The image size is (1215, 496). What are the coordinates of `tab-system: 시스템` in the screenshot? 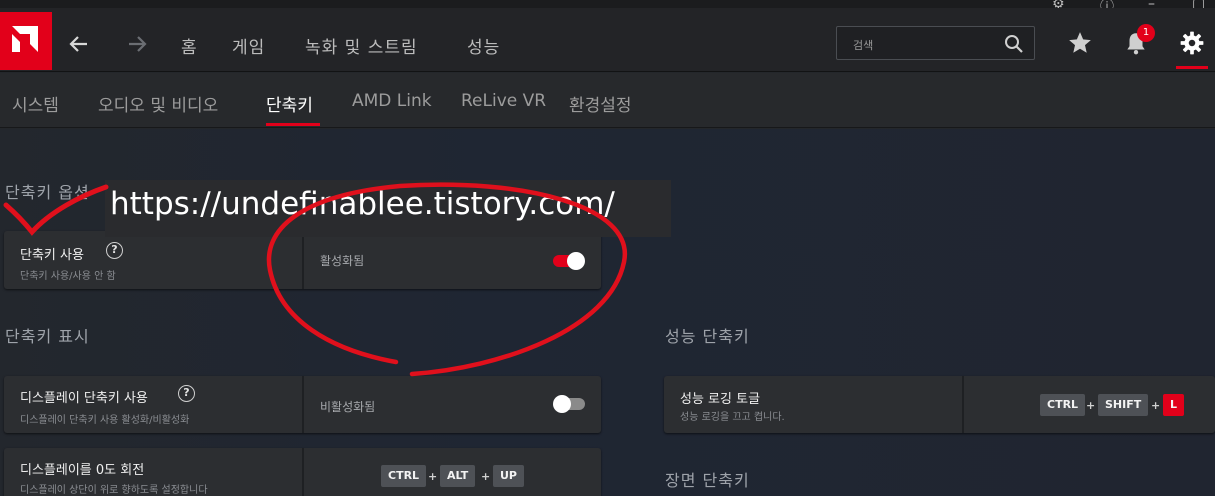 It's located at (35, 103).